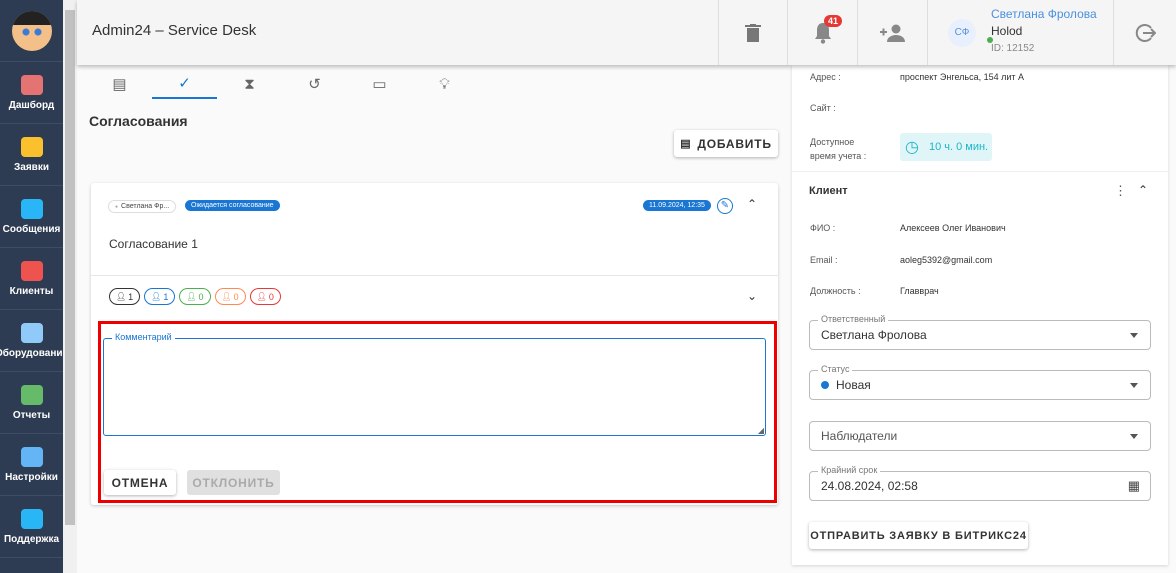  What do you see at coordinates (824, 260) in the screenshot?
I see `email-label: Email :` at bounding box center [824, 260].